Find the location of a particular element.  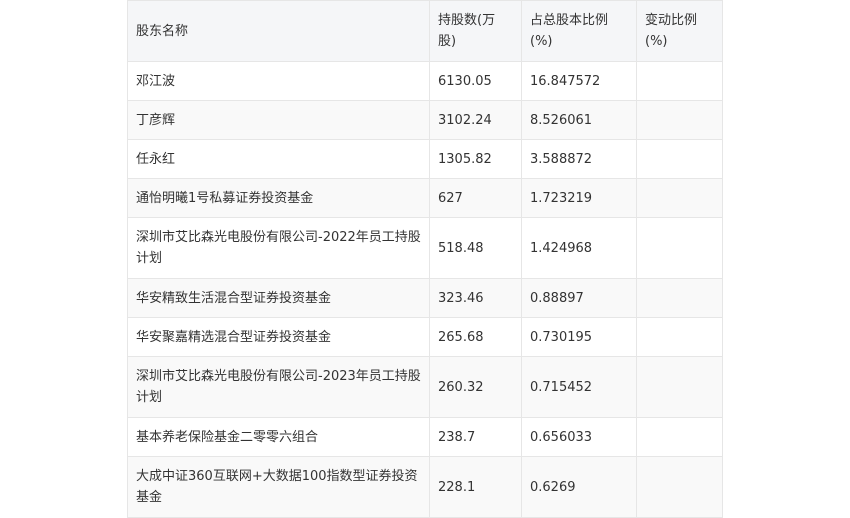

table-header-row: 股东名称 持股数(万股) 占总股本比例(%) 变动比例(%) is located at coordinates (425, 31).